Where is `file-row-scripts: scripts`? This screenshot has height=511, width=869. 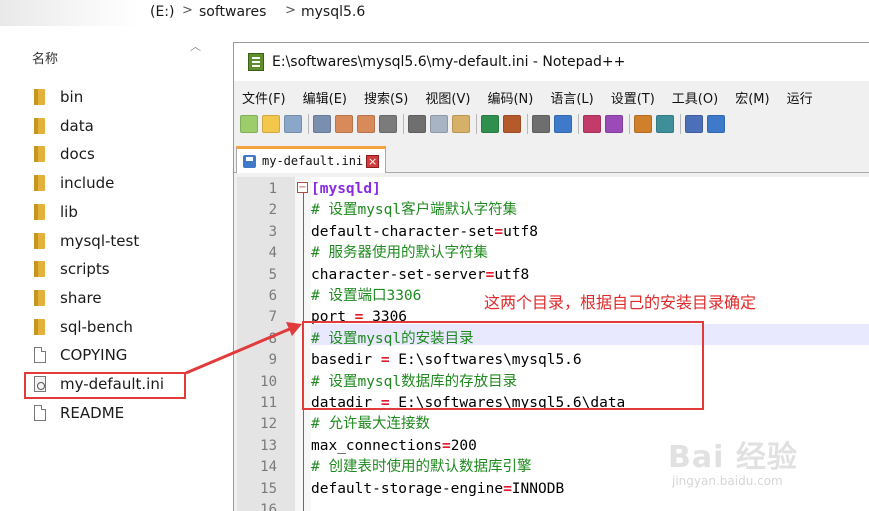
file-row-scripts: scripts is located at coordinates (72, 269).